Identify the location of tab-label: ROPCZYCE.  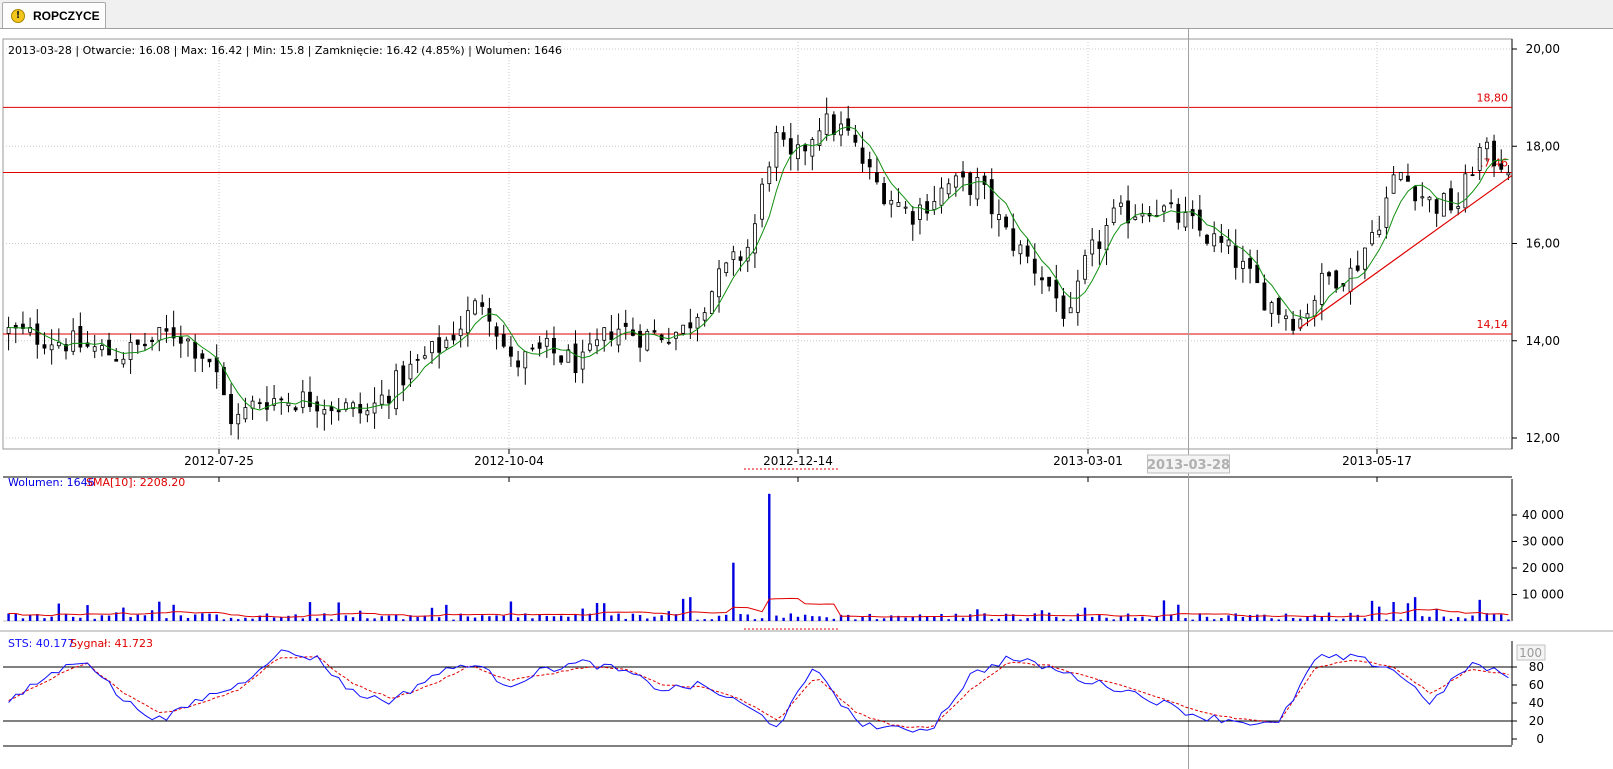
(66, 16).